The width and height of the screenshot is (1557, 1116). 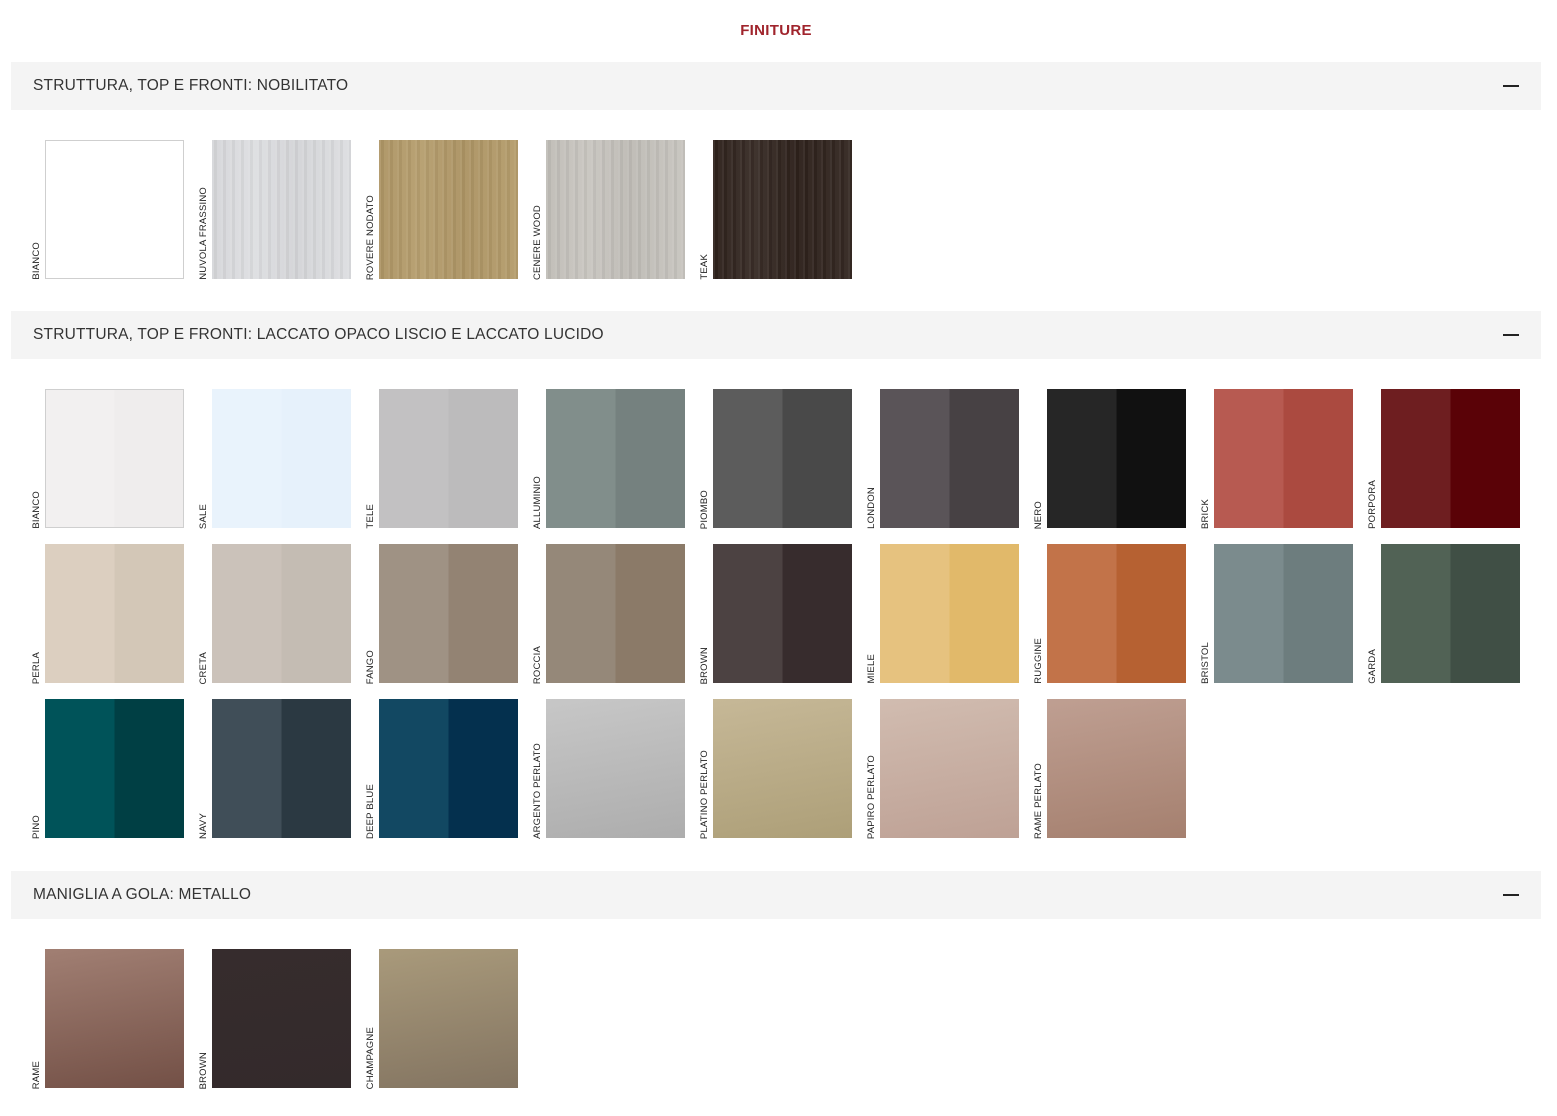 I want to click on swatch-label-text: TEAK, so click(x=704, y=267).